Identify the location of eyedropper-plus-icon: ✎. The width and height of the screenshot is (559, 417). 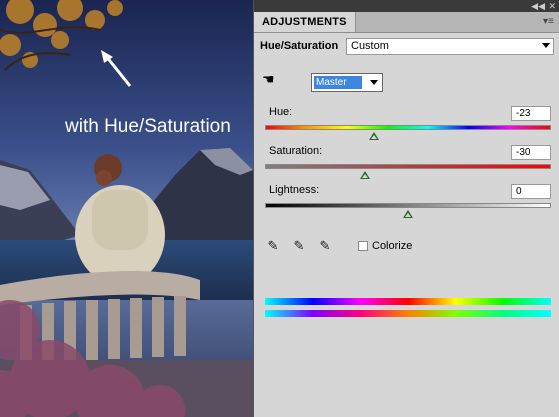
(299, 246).